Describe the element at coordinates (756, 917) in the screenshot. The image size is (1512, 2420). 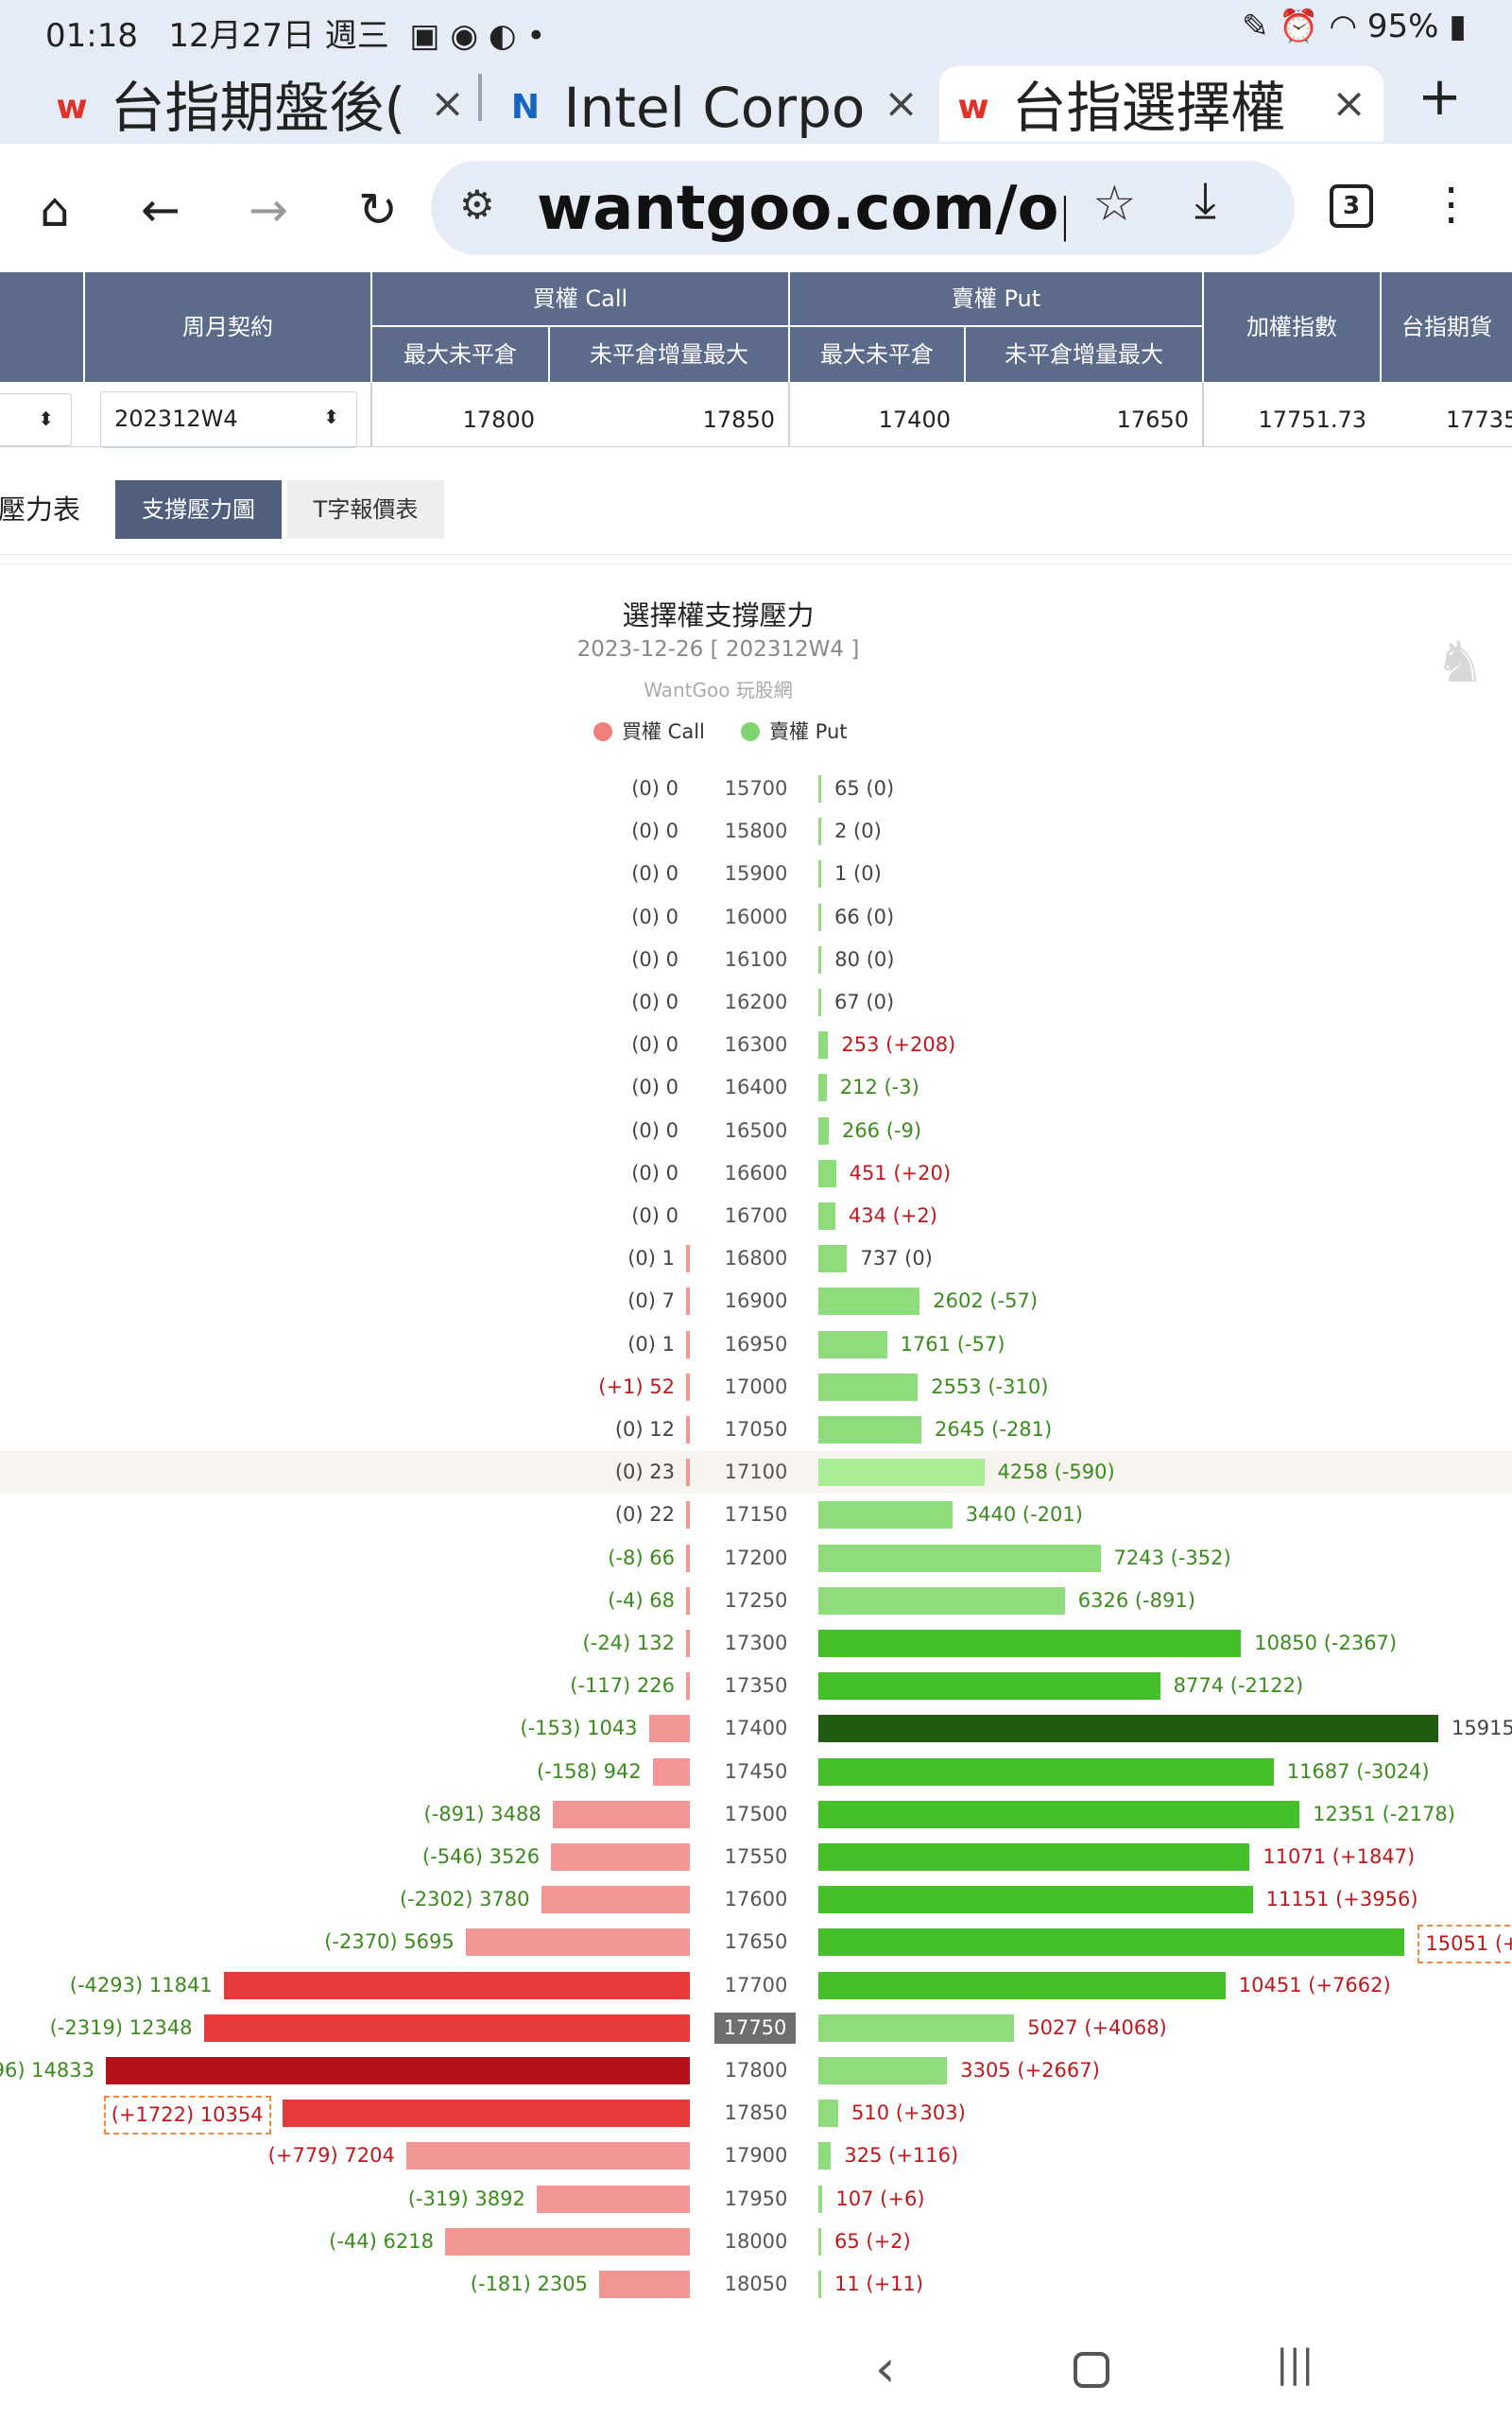
I see `chart-row: (0) 0 16000 66 (0)` at that location.